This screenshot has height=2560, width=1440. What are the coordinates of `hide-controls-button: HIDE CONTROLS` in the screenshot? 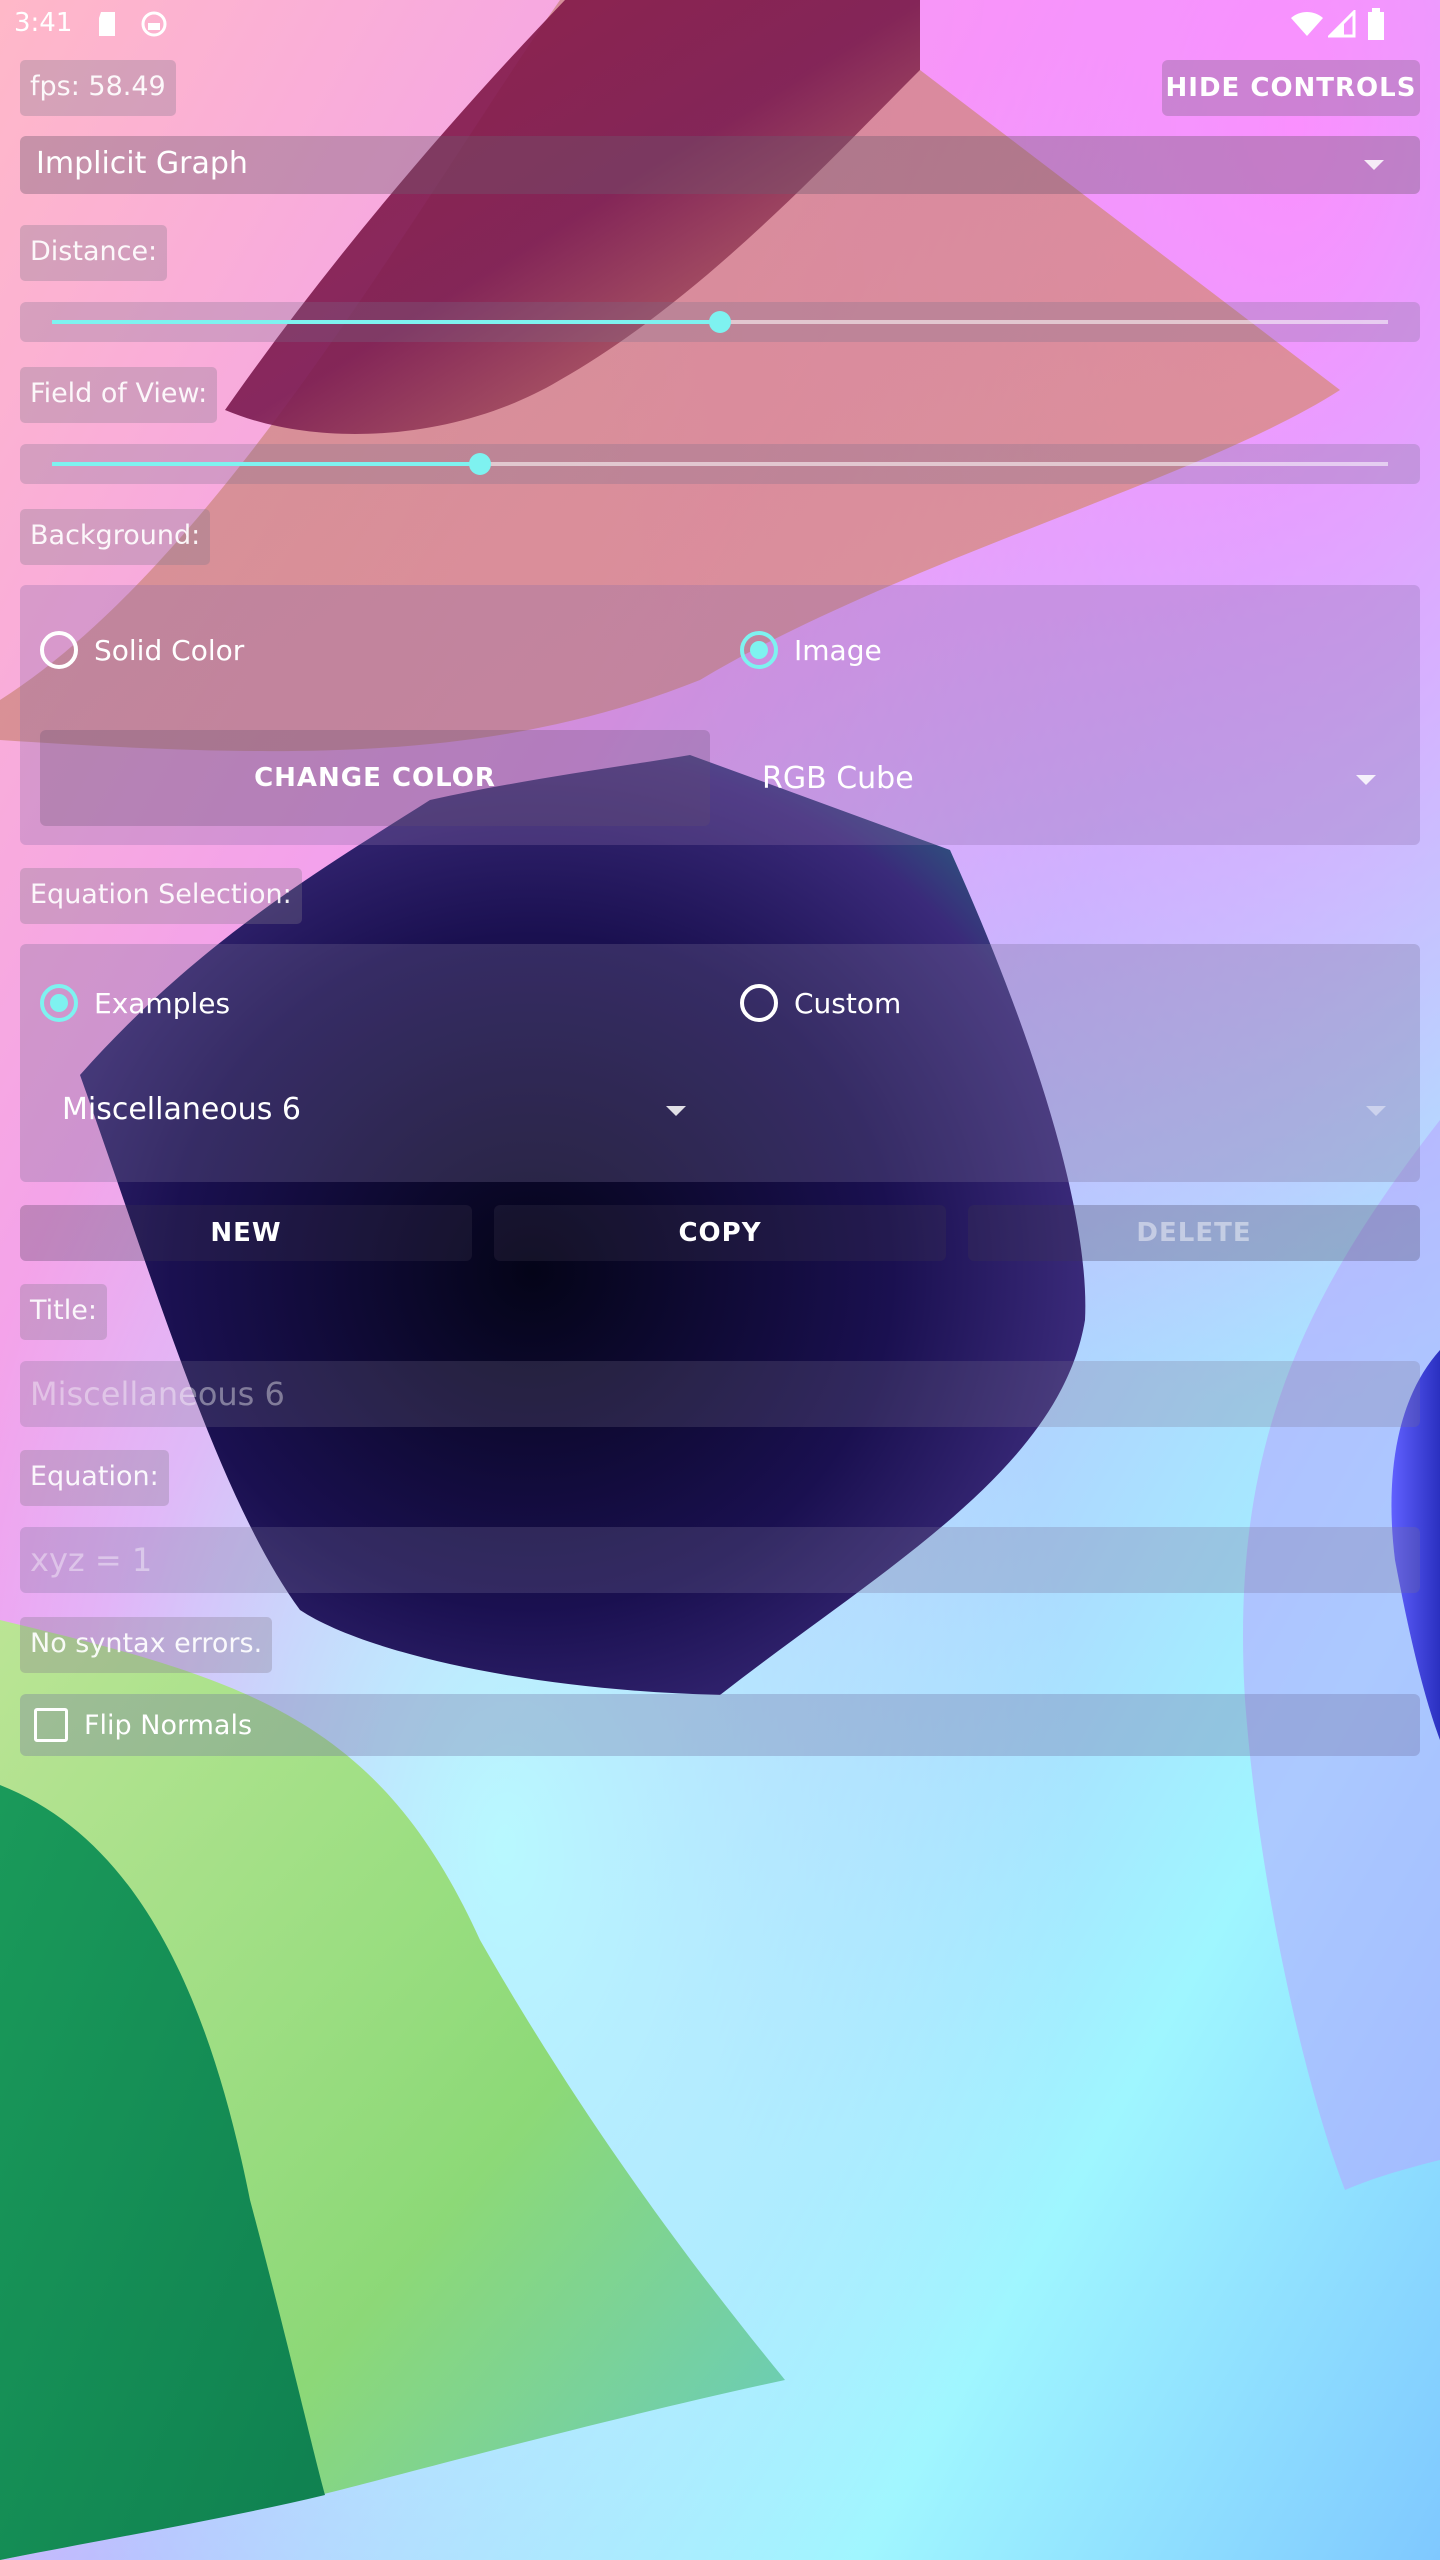 It's located at (1291, 88).